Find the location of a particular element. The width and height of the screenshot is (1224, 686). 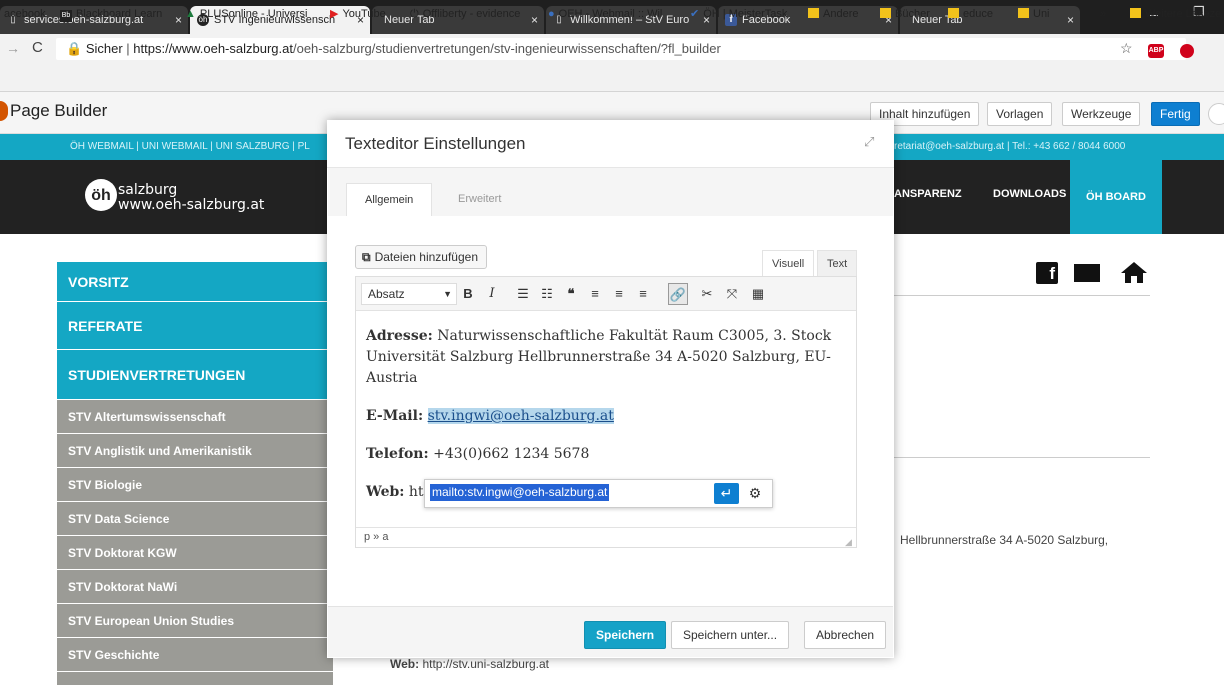

bookmark-blackboard: Bb Blackboard Learn is located at coordinates (111, 14).